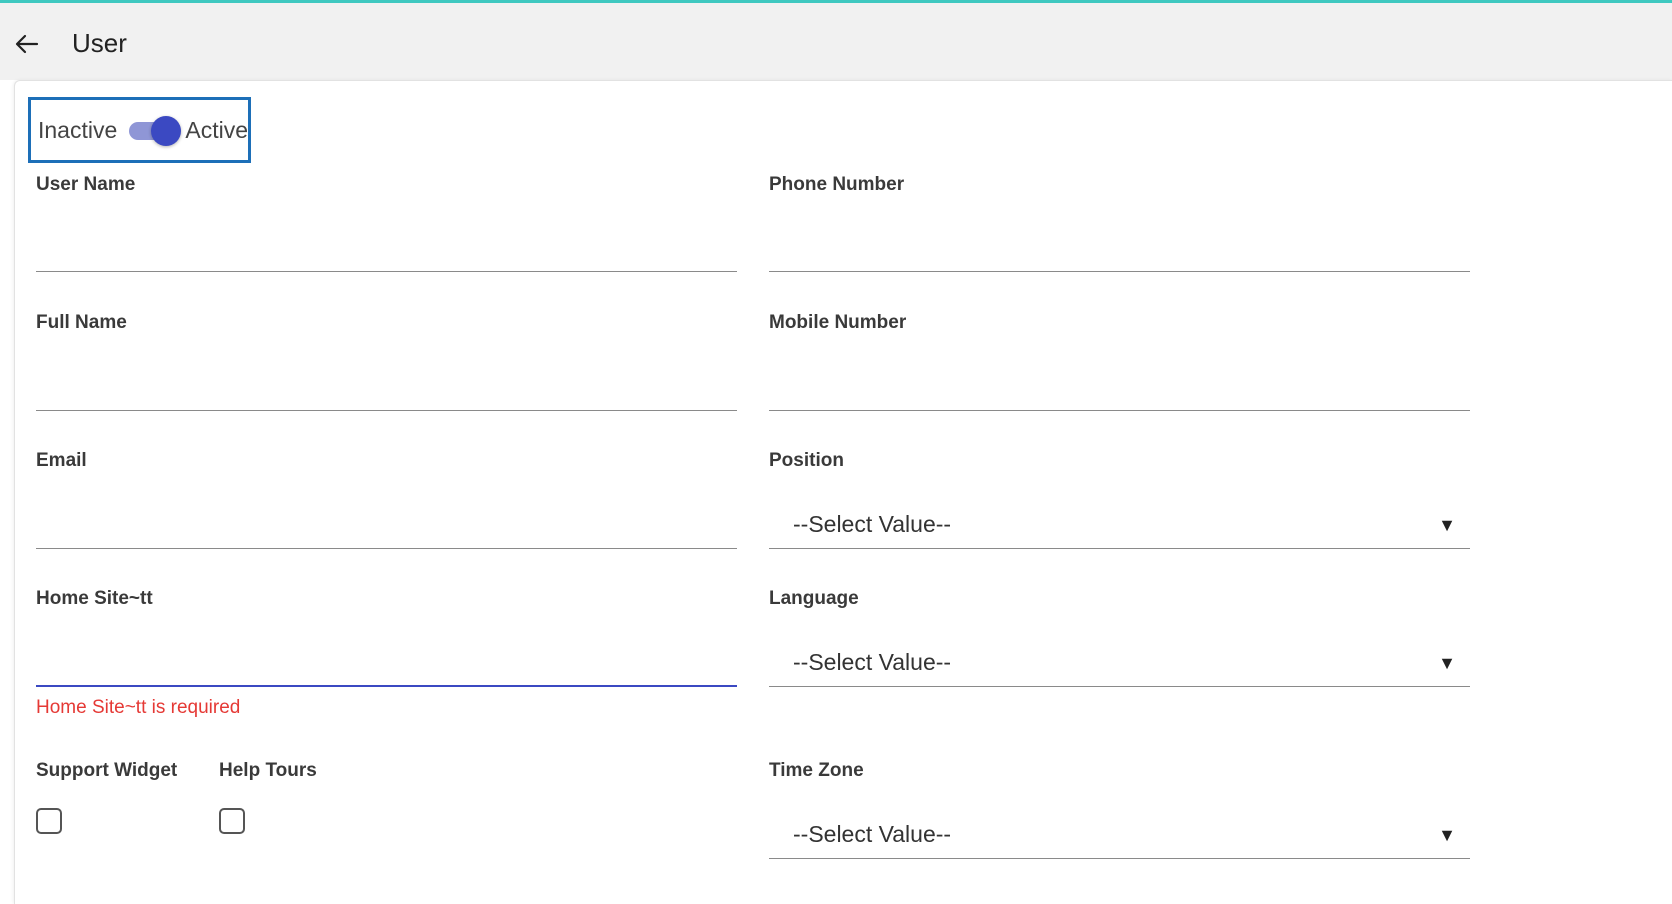 This screenshot has width=1672, height=904. I want to click on phone-number-label: Phone Number, so click(837, 184).